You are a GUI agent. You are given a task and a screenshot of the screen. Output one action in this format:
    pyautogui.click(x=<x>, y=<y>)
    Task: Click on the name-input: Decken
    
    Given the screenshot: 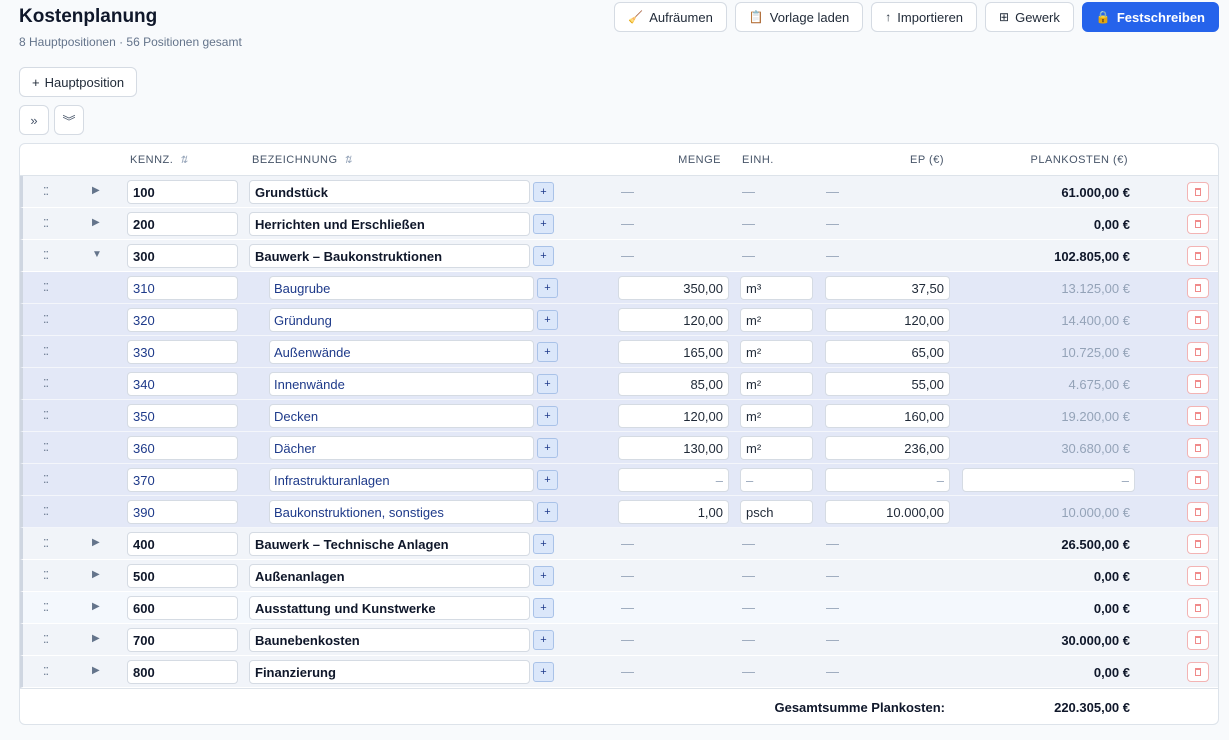 What is the action you would take?
    pyautogui.click(x=401, y=416)
    